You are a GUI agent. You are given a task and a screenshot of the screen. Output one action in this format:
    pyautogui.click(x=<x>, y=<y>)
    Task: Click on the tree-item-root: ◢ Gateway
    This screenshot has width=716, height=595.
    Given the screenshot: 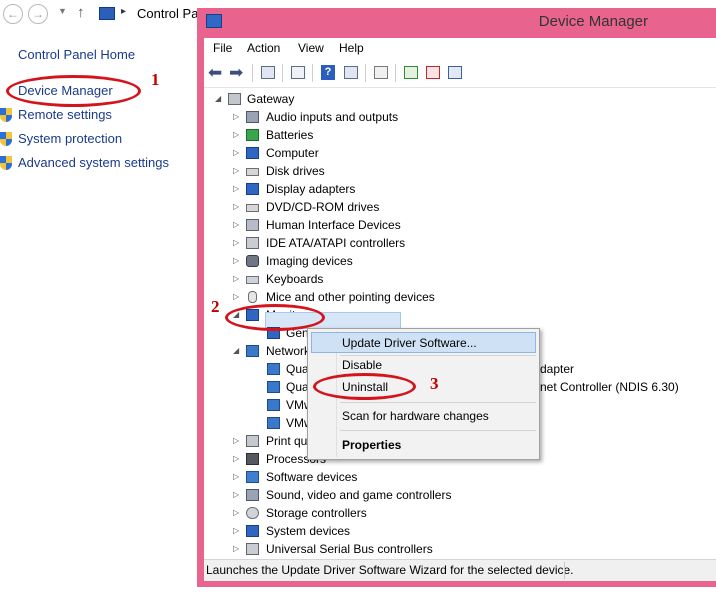 What is the action you would take?
    pyautogui.click(x=454, y=100)
    